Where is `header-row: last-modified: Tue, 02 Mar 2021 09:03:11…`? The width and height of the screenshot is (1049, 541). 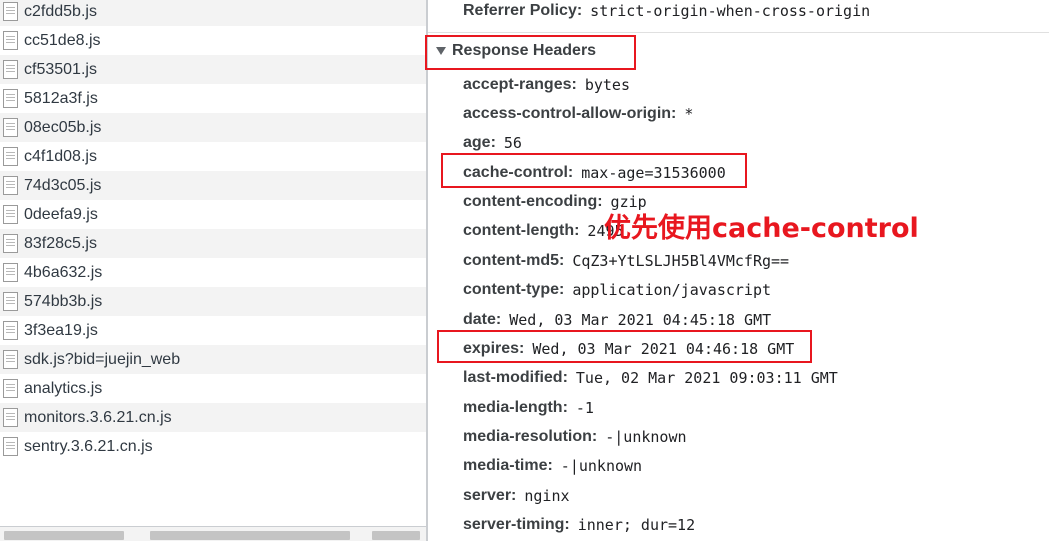
header-row: last-modified: Tue, 02 Mar 2021 09:03:11… is located at coordinates (650, 378).